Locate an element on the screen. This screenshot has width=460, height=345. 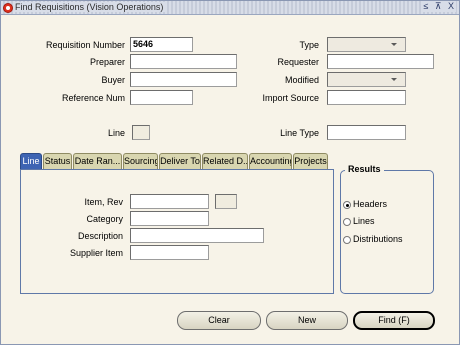
tab-projects: Projects is located at coordinates (310, 161).